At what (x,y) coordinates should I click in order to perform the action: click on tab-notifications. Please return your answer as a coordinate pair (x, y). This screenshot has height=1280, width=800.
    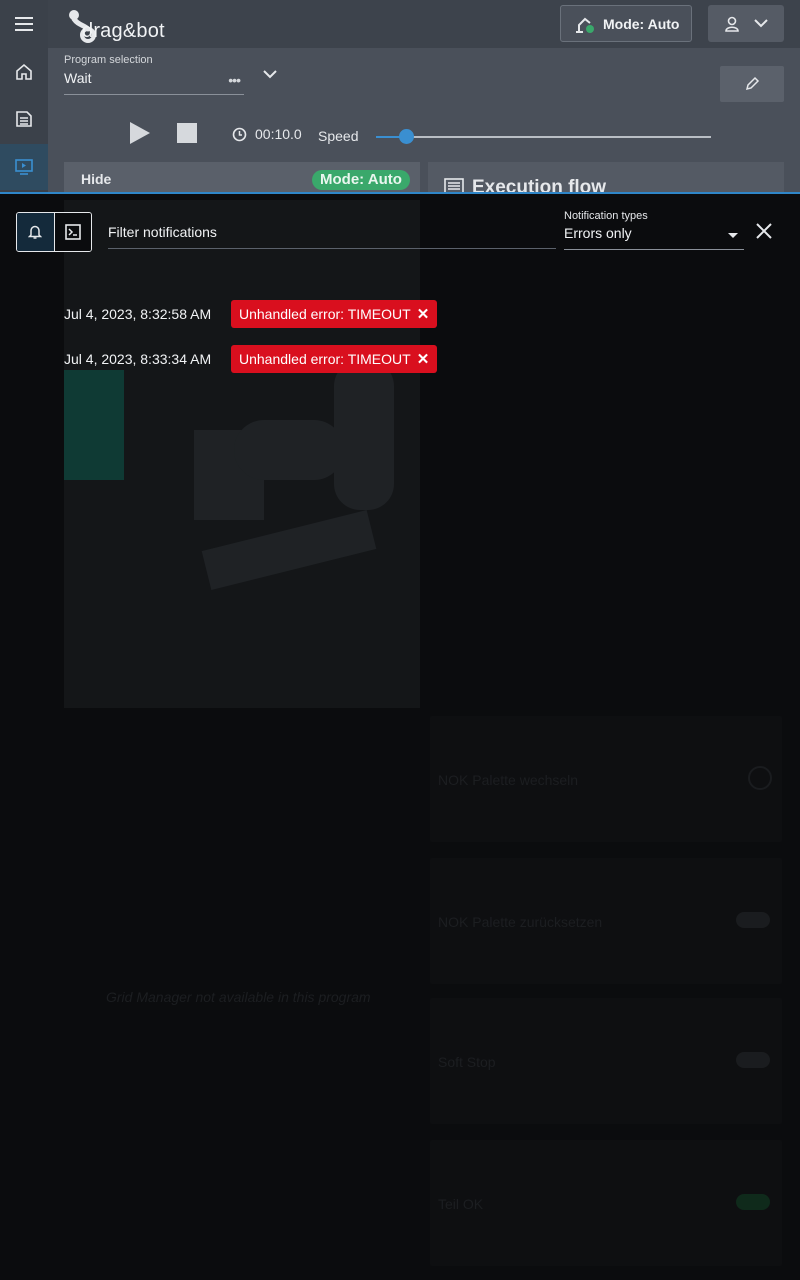
    Looking at the image, I should click on (35, 232).